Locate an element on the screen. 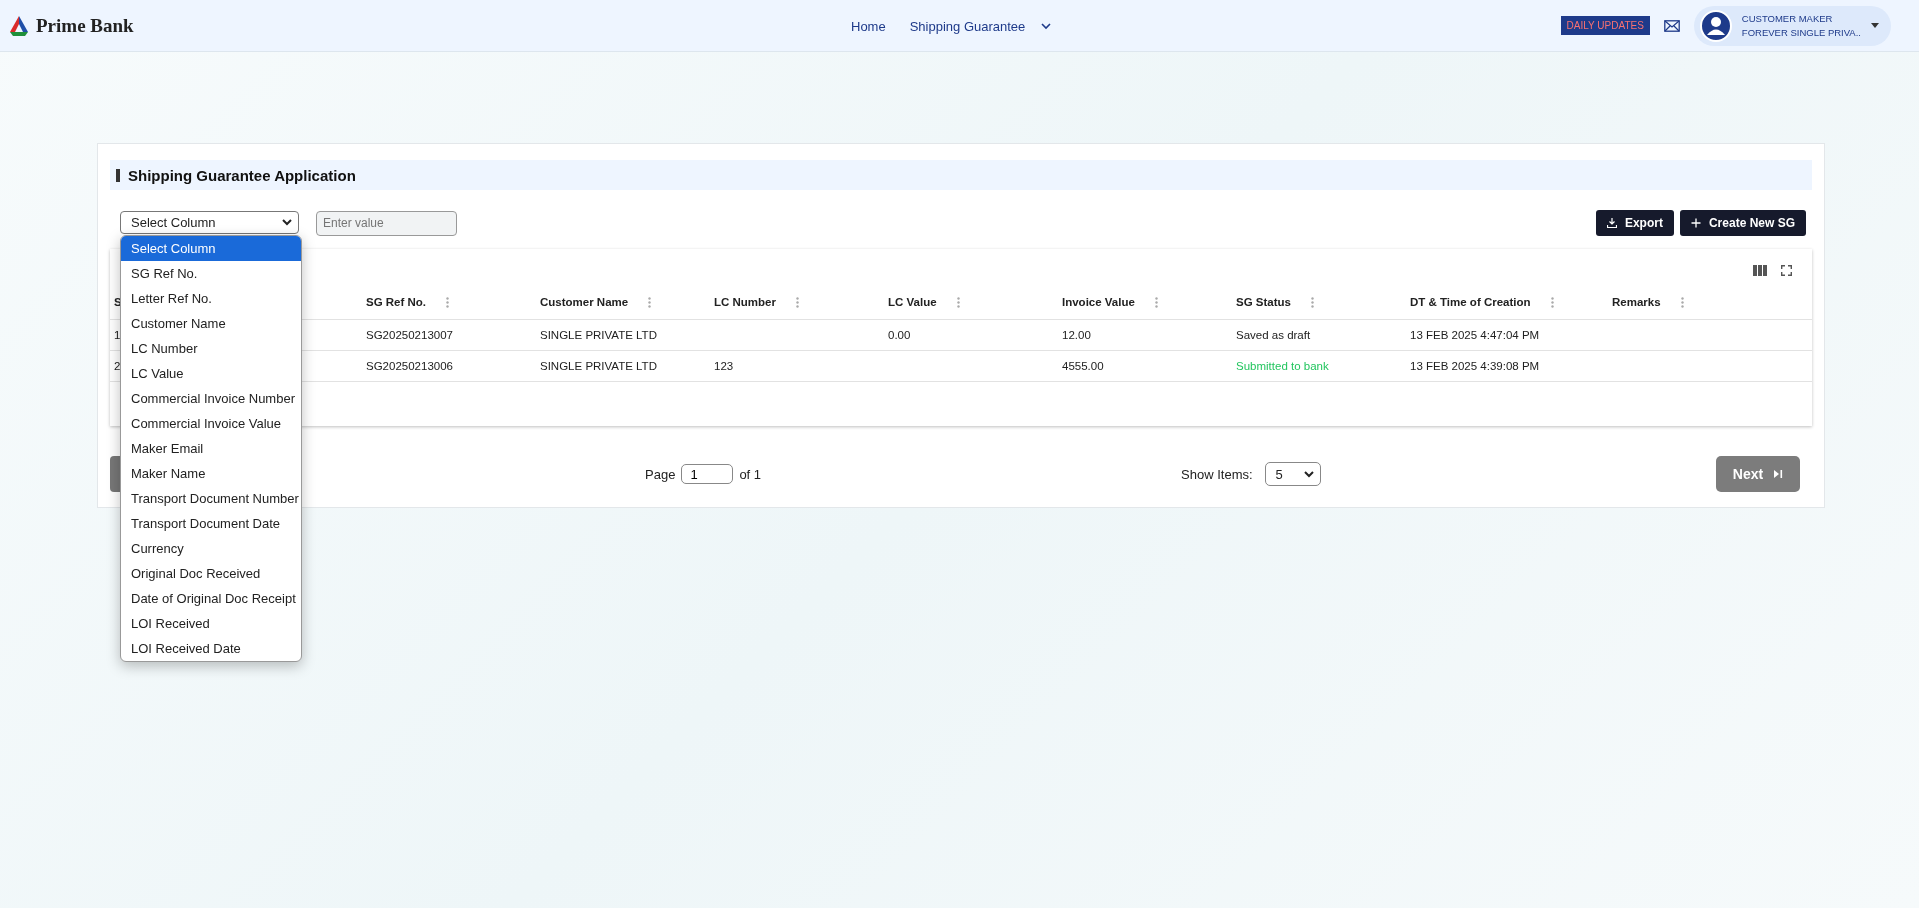 Image resolution: width=1919 pixels, height=908 pixels. export-button: Export is located at coordinates (1634, 223).